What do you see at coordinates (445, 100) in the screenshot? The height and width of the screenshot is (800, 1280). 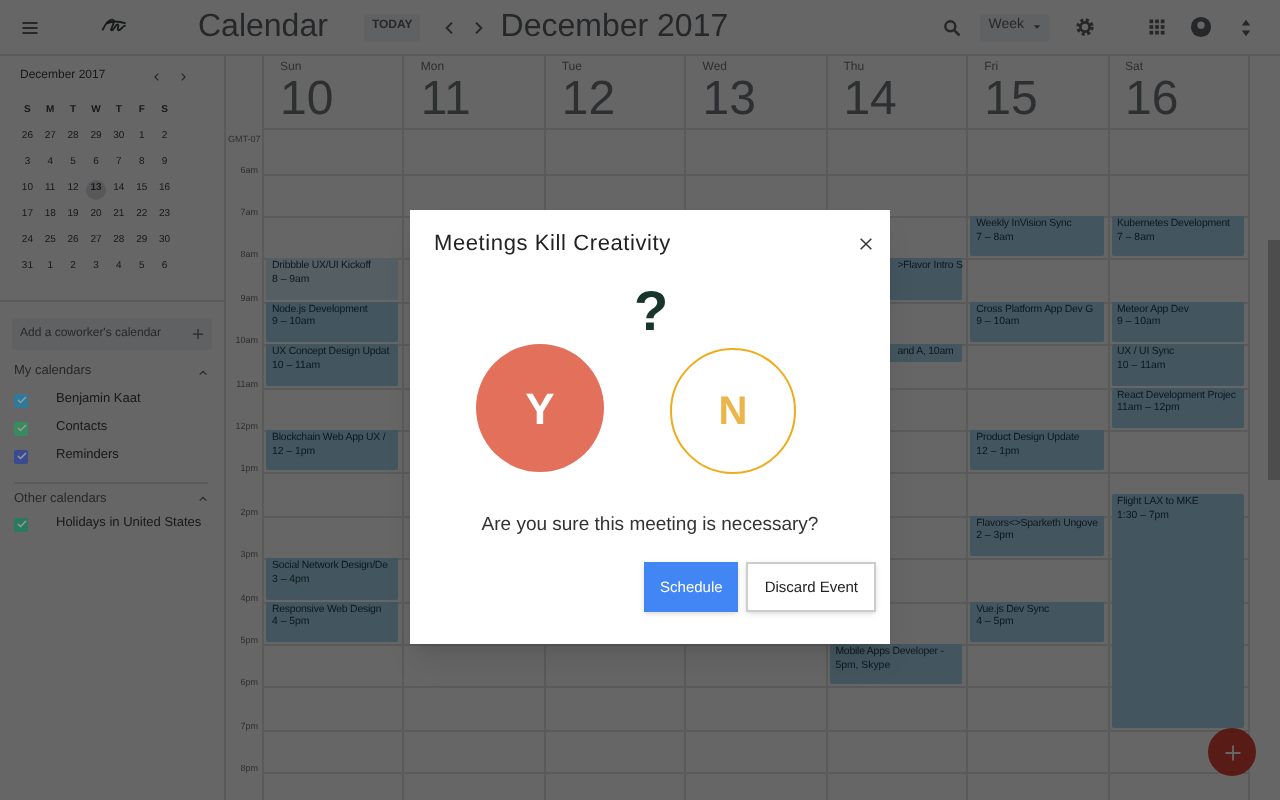 I see `day-number: 11` at bounding box center [445, 100].